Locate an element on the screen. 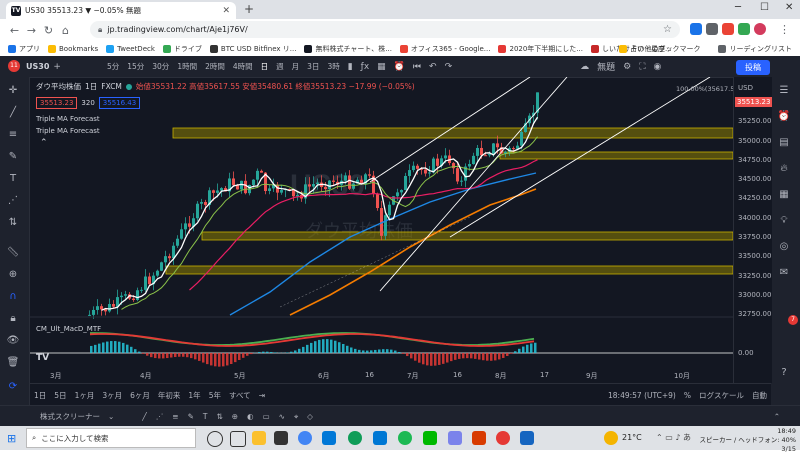 The width and height of the screenshot is (800, 454). timeframe-option: 月 is located at coordinates (296, 66).